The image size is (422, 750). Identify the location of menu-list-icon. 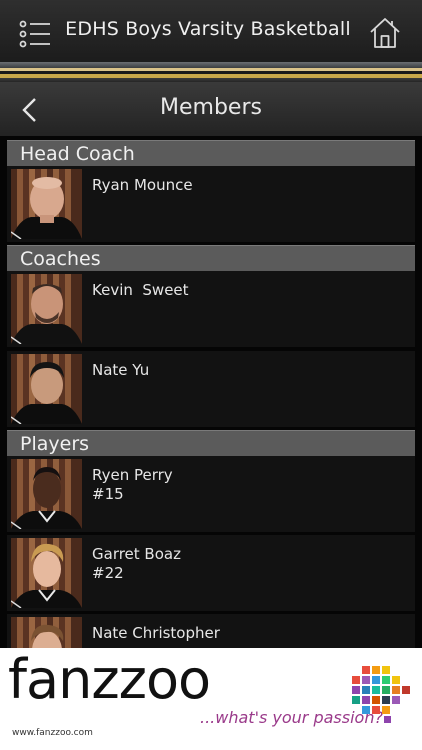
(36, 34).